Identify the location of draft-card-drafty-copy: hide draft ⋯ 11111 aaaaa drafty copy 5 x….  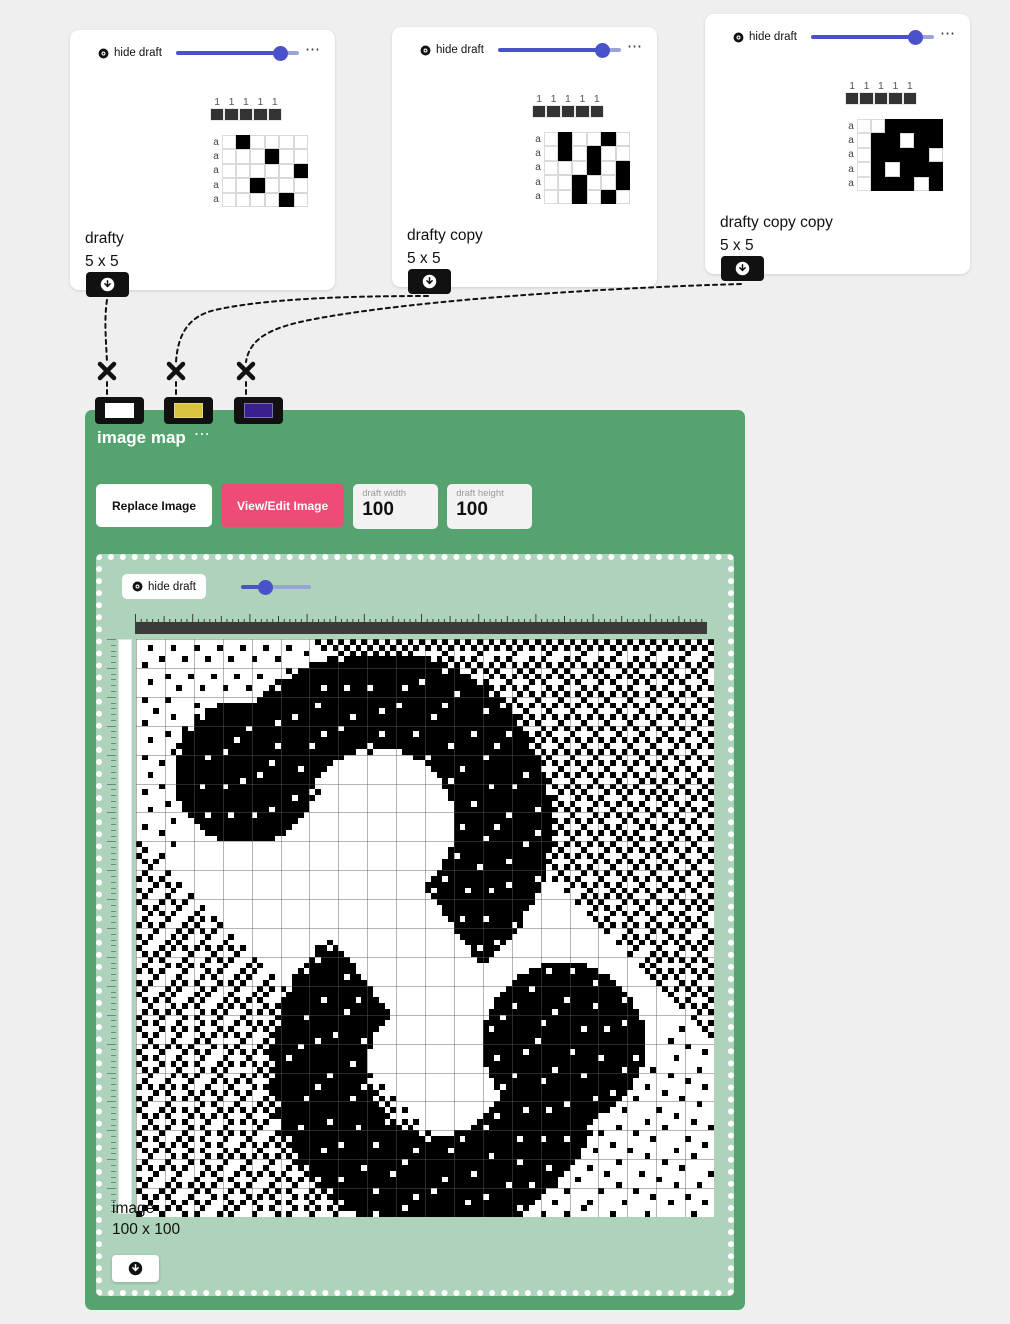
(524, 160).